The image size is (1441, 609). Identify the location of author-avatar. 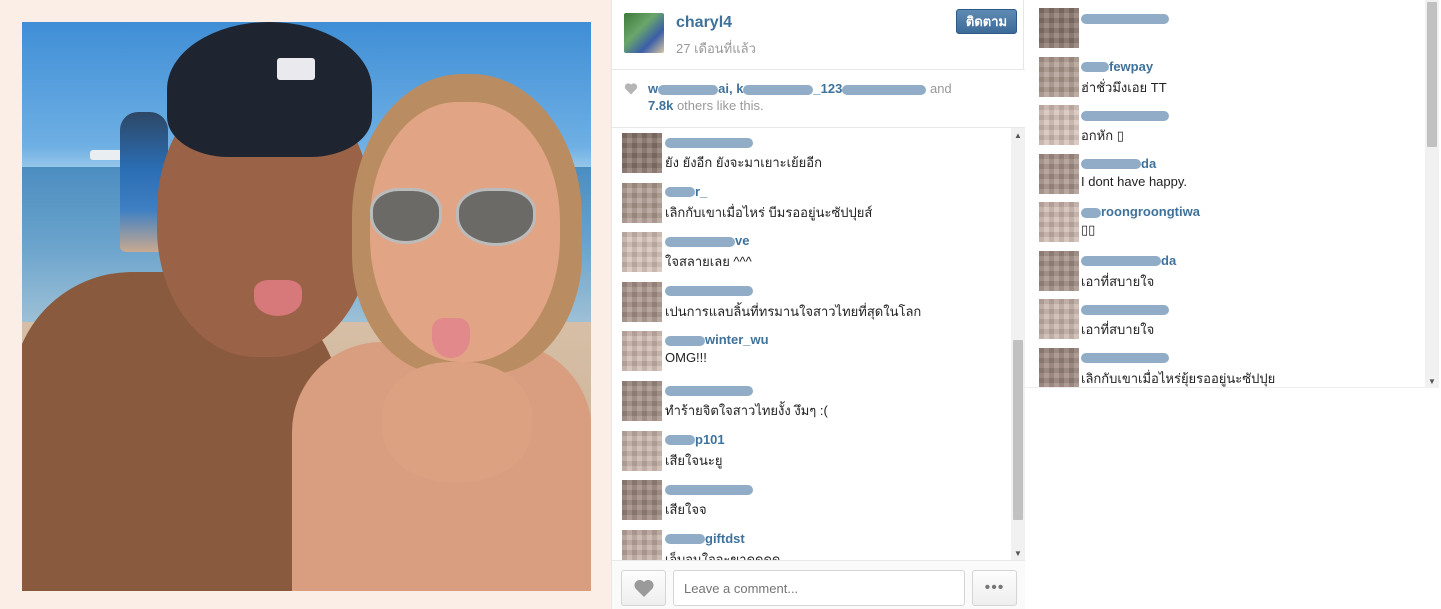
(644, 33).